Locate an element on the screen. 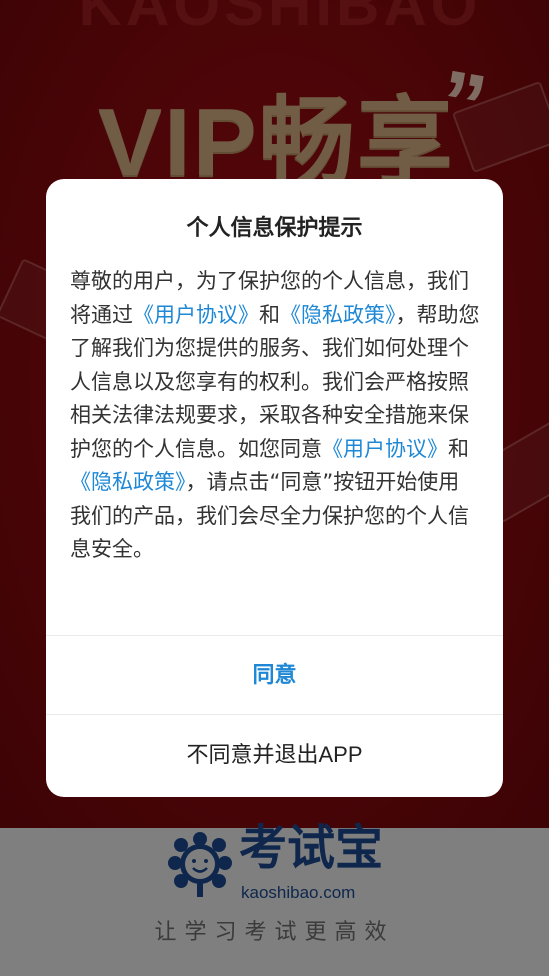 Image resolution: width=549 pixels, height=976 pixels. divider is located at coordinates (274, 714).